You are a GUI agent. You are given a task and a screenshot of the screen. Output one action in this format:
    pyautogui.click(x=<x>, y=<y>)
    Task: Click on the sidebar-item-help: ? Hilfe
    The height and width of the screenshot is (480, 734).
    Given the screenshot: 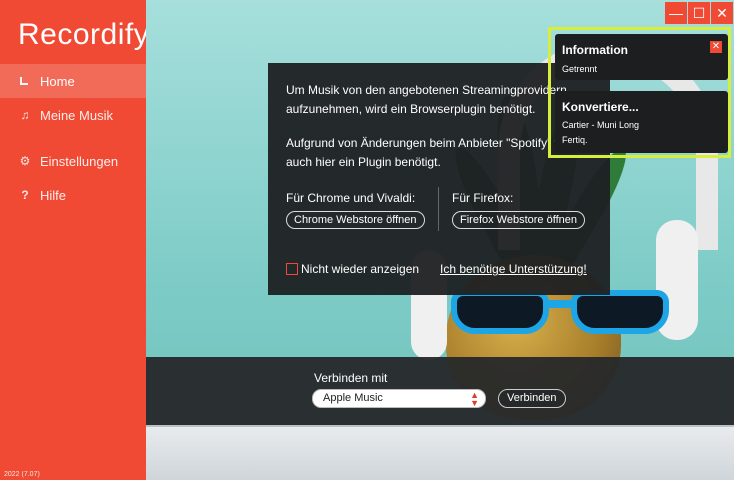 What is the action you would take?
    pyautogui.click(x=73, y=195)
    